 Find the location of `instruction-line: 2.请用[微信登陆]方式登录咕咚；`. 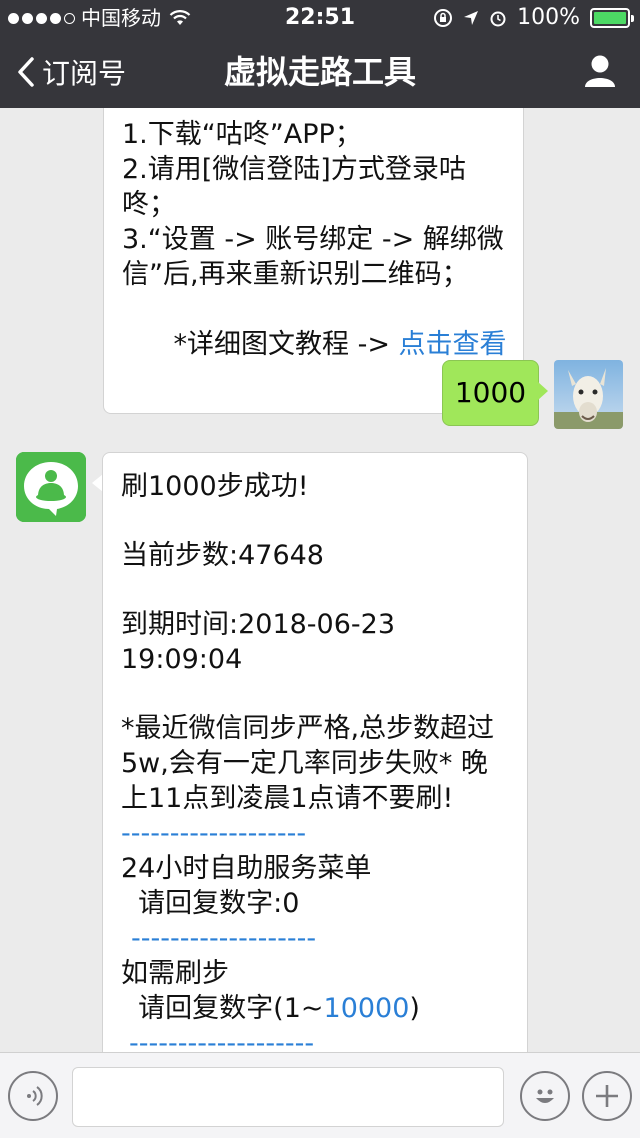

instruction-line: 2.请用[微信登陆]方式登录咕咚； is located at coordinates (294, 187).